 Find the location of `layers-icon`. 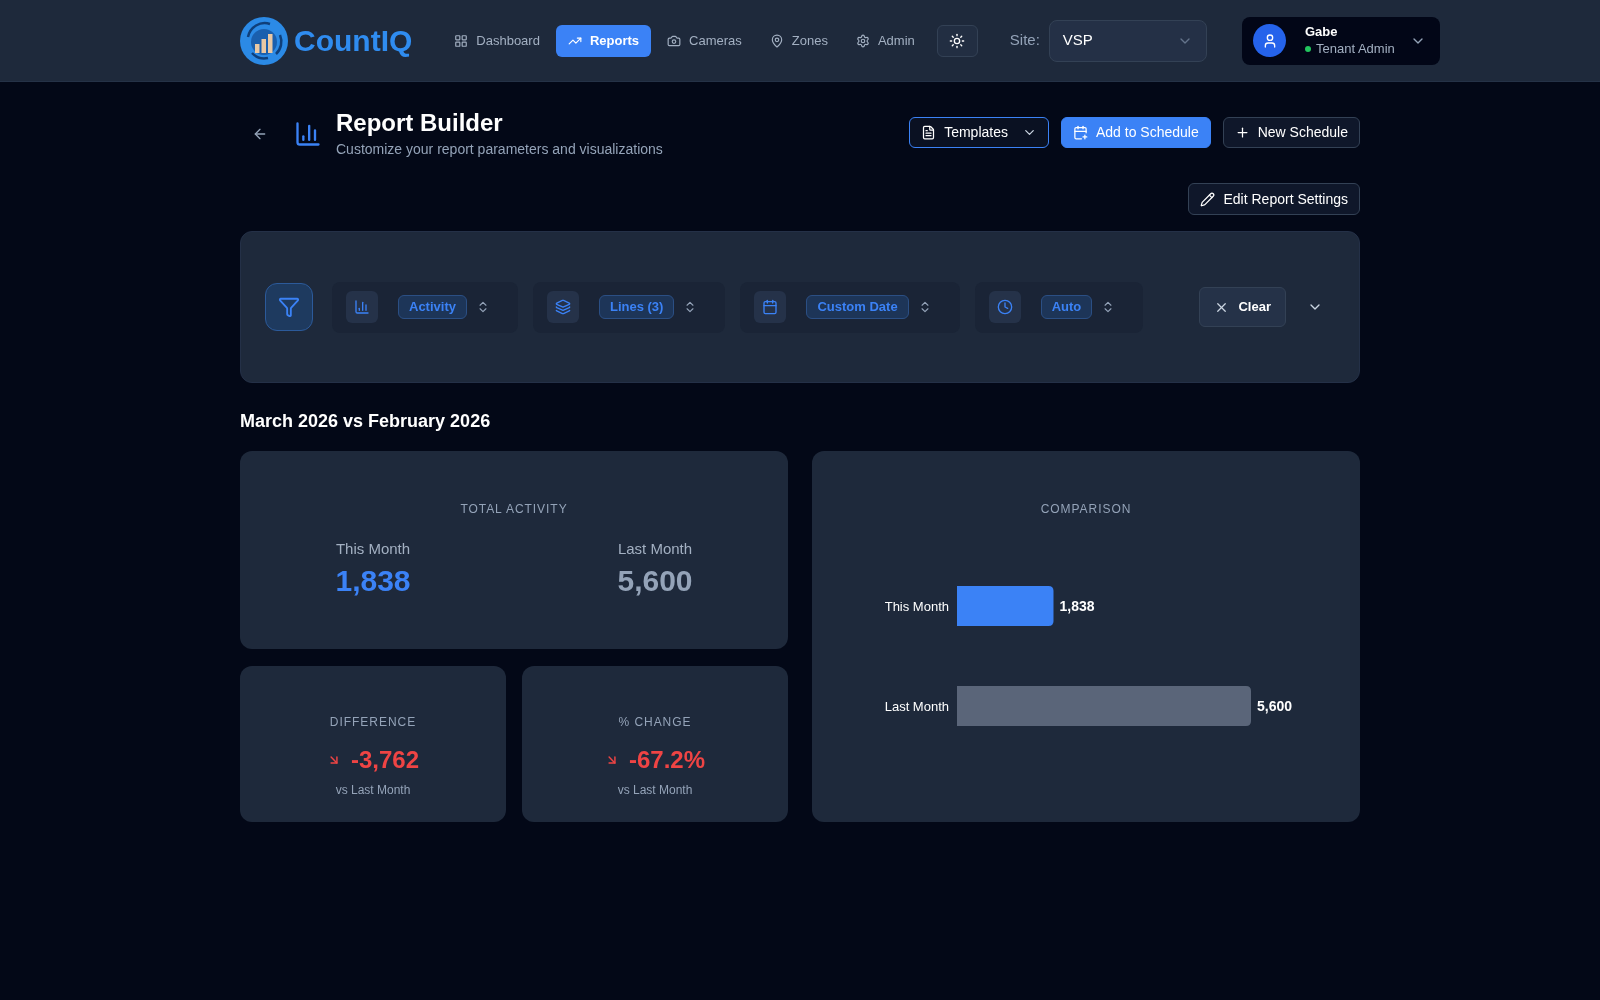

layers-icon is located at coordinates (562, 307).